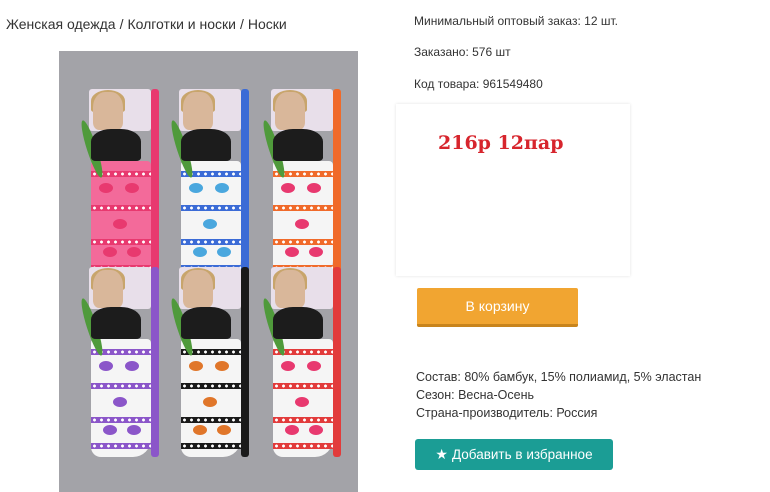 The height and width of the screenshot is (492, 770). I want to click on breadcrumb-link-tights-socks: Колготки и носки, so click(181, 24).